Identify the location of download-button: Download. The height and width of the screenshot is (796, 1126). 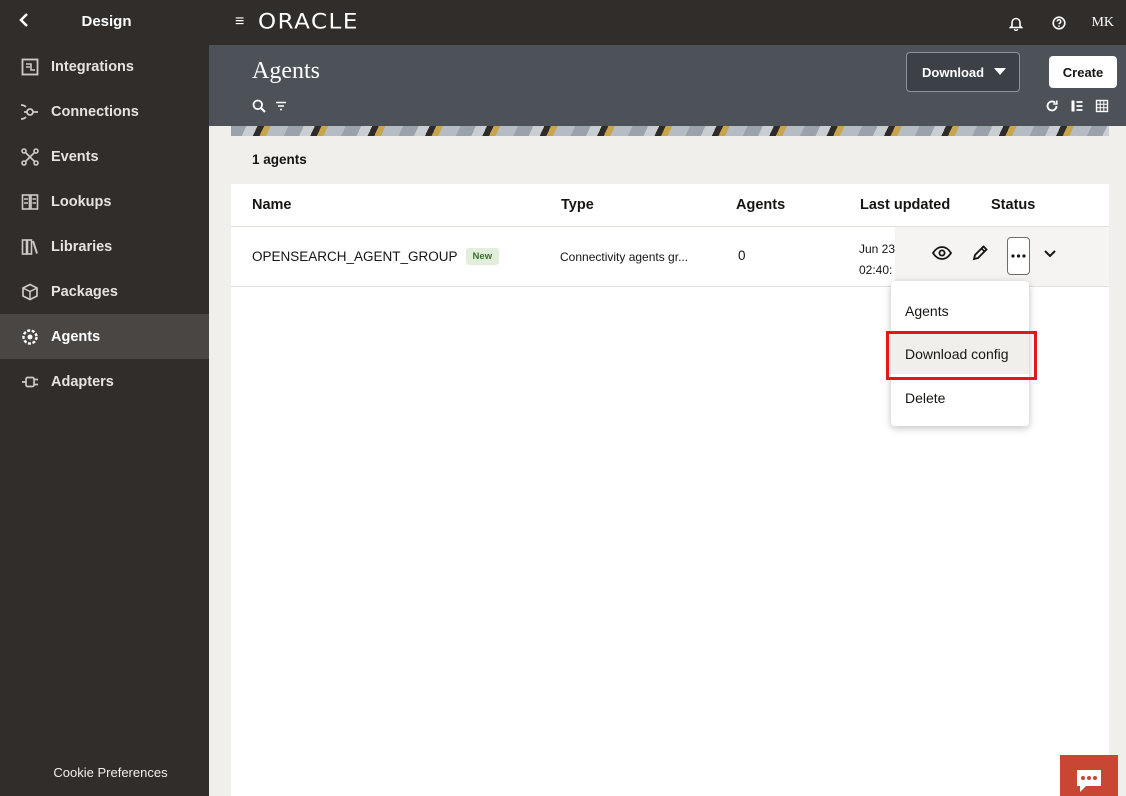
(963, 72).